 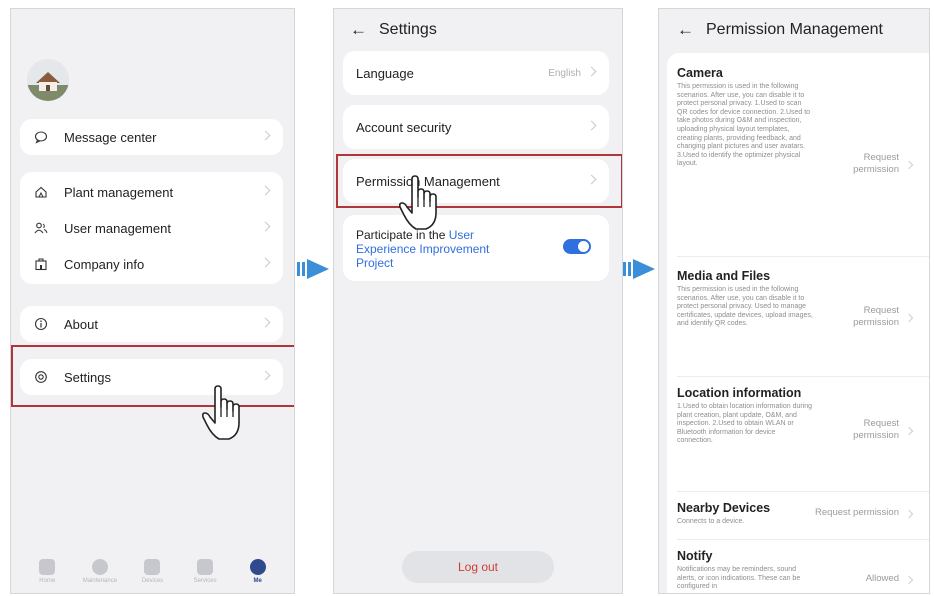 I want to click on tab-label: Devices, so click(x=152, y=580).